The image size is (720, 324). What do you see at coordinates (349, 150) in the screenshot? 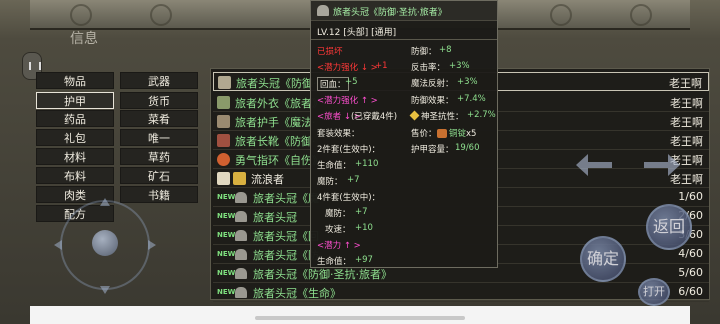
I see `set-bonus-label: 2件套(生效中)：` at bounding box center [349, 150].